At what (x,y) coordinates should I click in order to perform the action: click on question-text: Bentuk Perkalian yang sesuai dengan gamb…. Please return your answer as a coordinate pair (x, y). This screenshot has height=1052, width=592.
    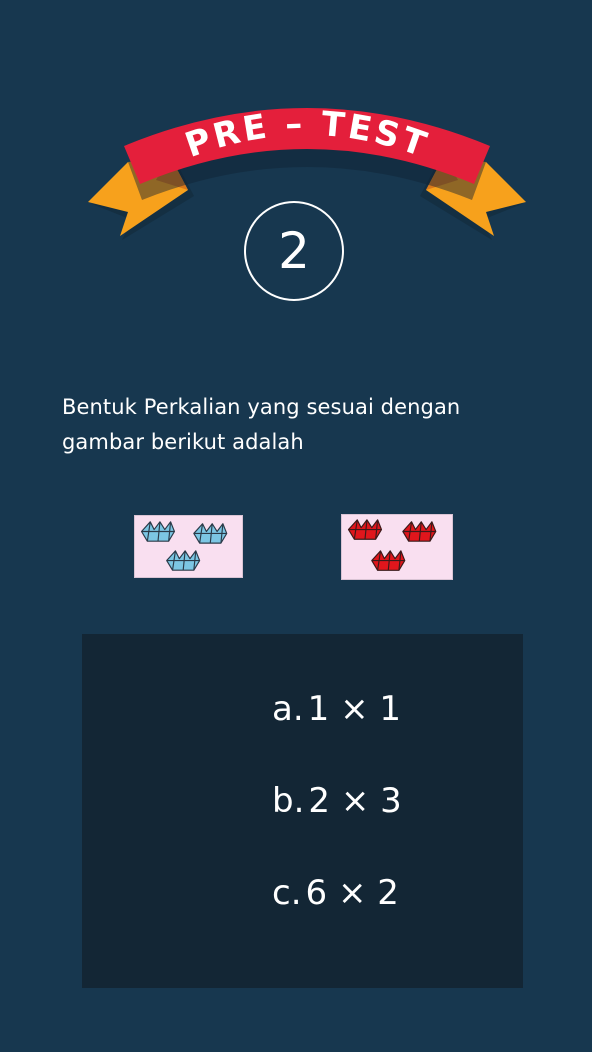
    Looking at the image, I should click on (261, 424).